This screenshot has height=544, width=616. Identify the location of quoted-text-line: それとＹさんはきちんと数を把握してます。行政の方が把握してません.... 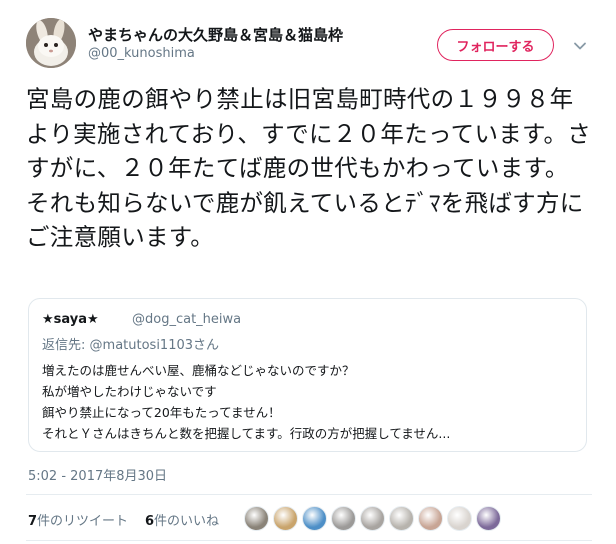
(246, 433).